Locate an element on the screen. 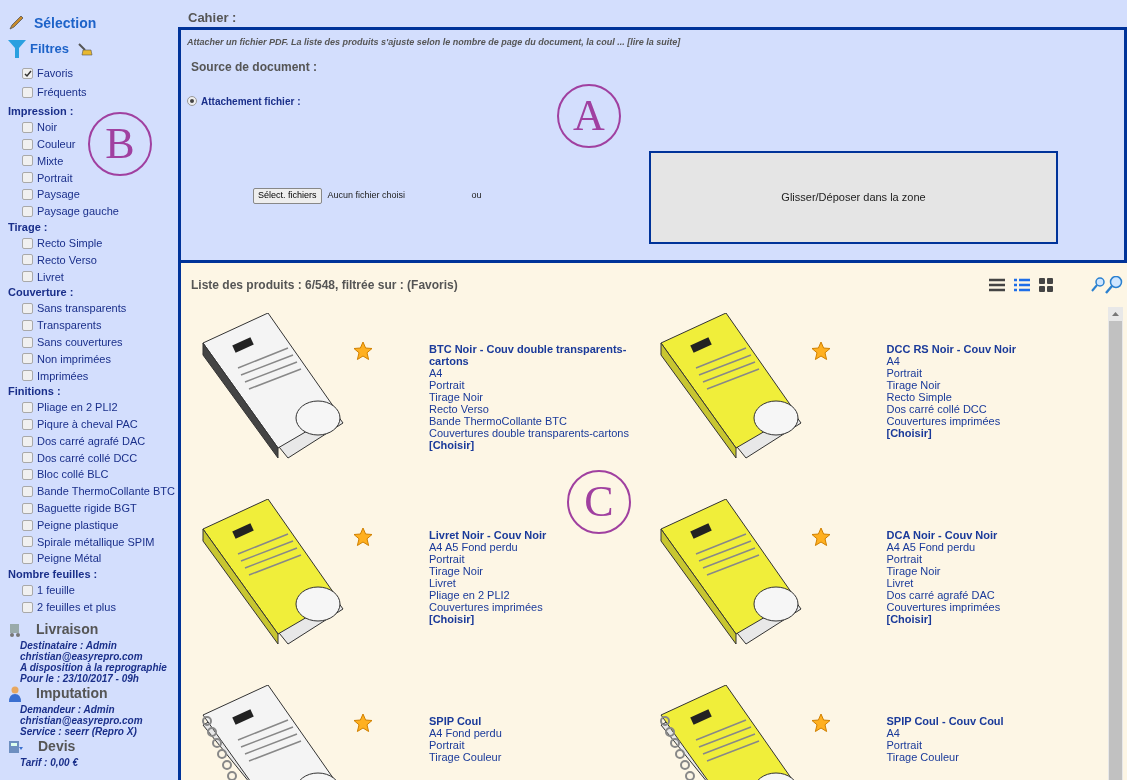  filter-option: Peigne plastique is located at coordinates (78, 525).